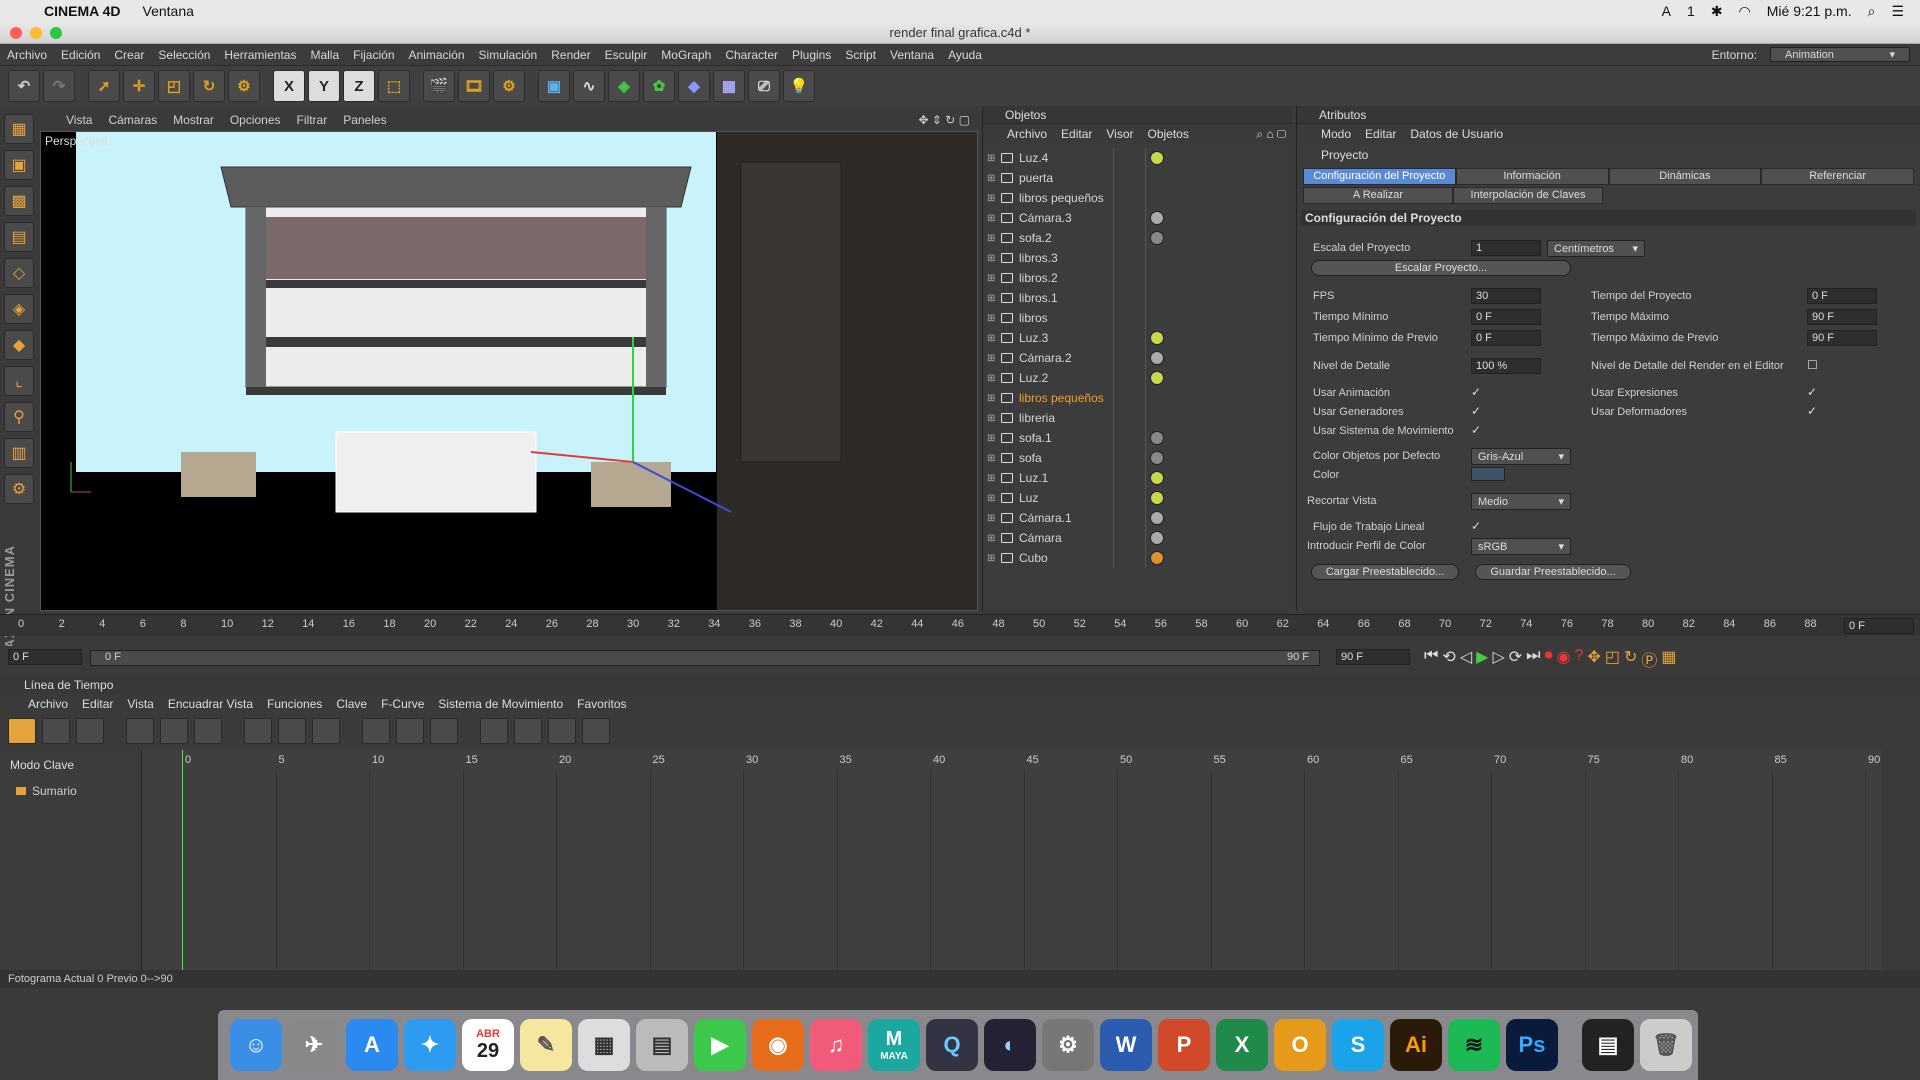 The width and height of the screenshot is (1920, 1080). Describe the element at coordinates (1040, 538) in the screenshot. I see `object-name: Cámara` at that location.